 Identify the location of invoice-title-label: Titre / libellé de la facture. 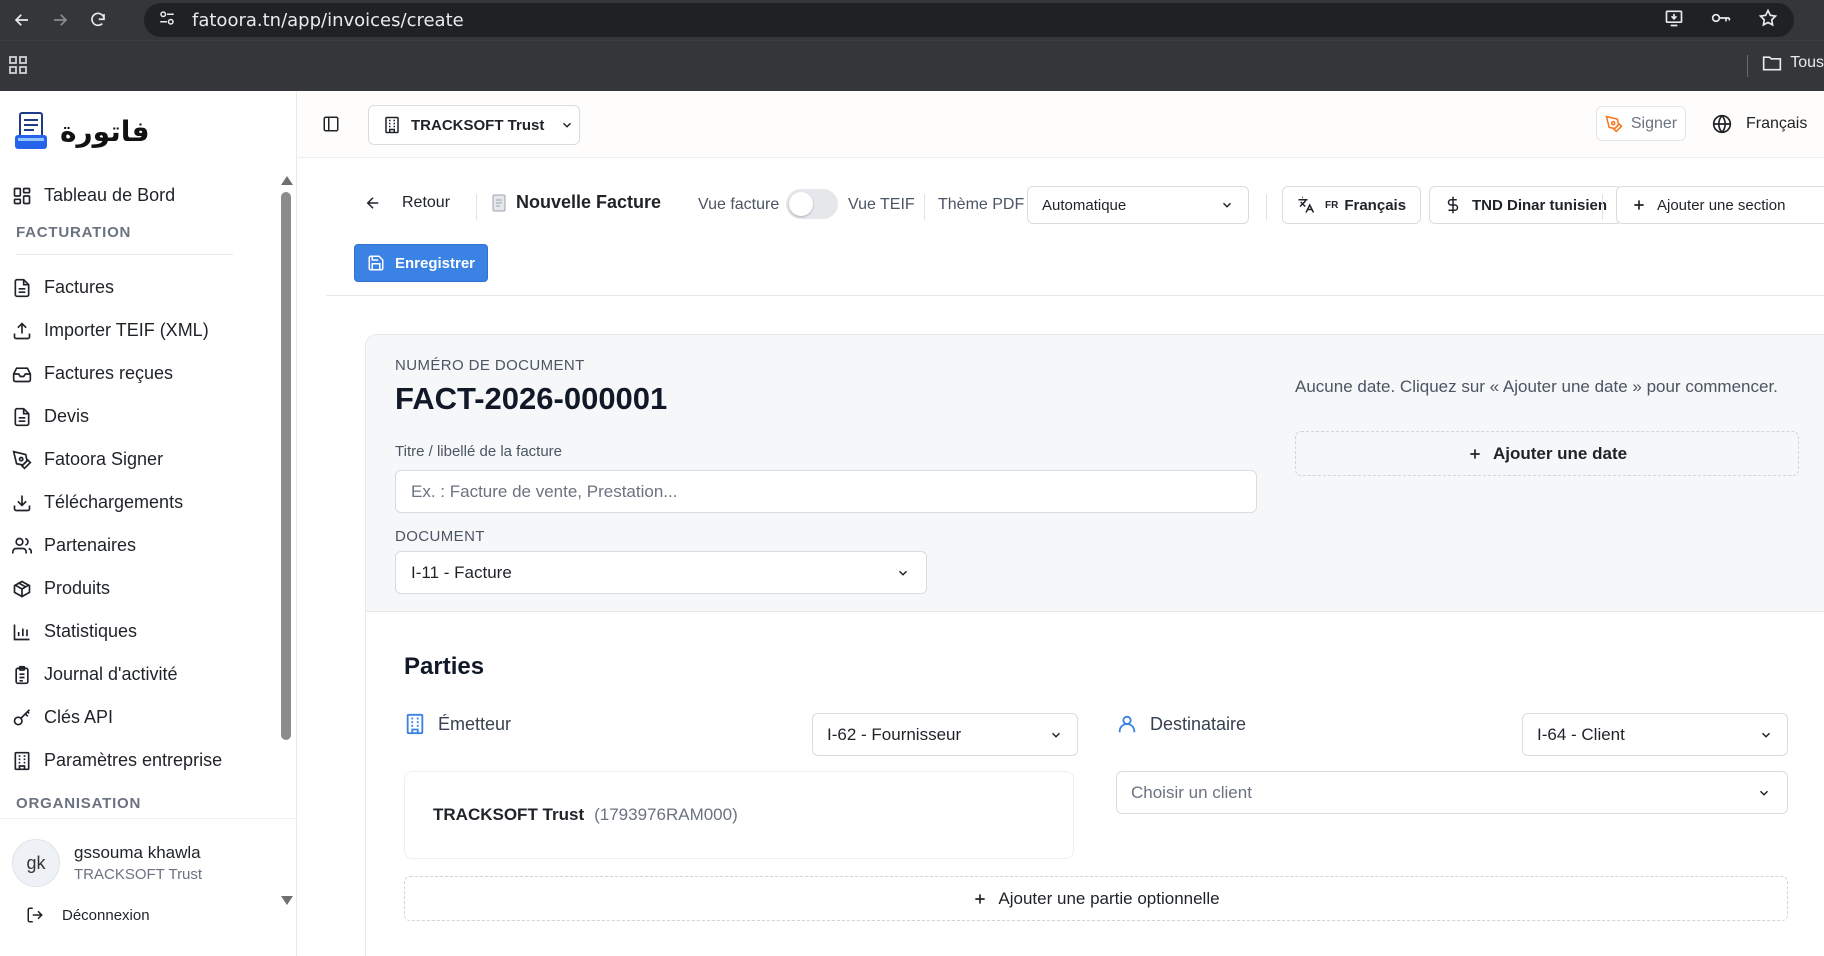
(479, 451).